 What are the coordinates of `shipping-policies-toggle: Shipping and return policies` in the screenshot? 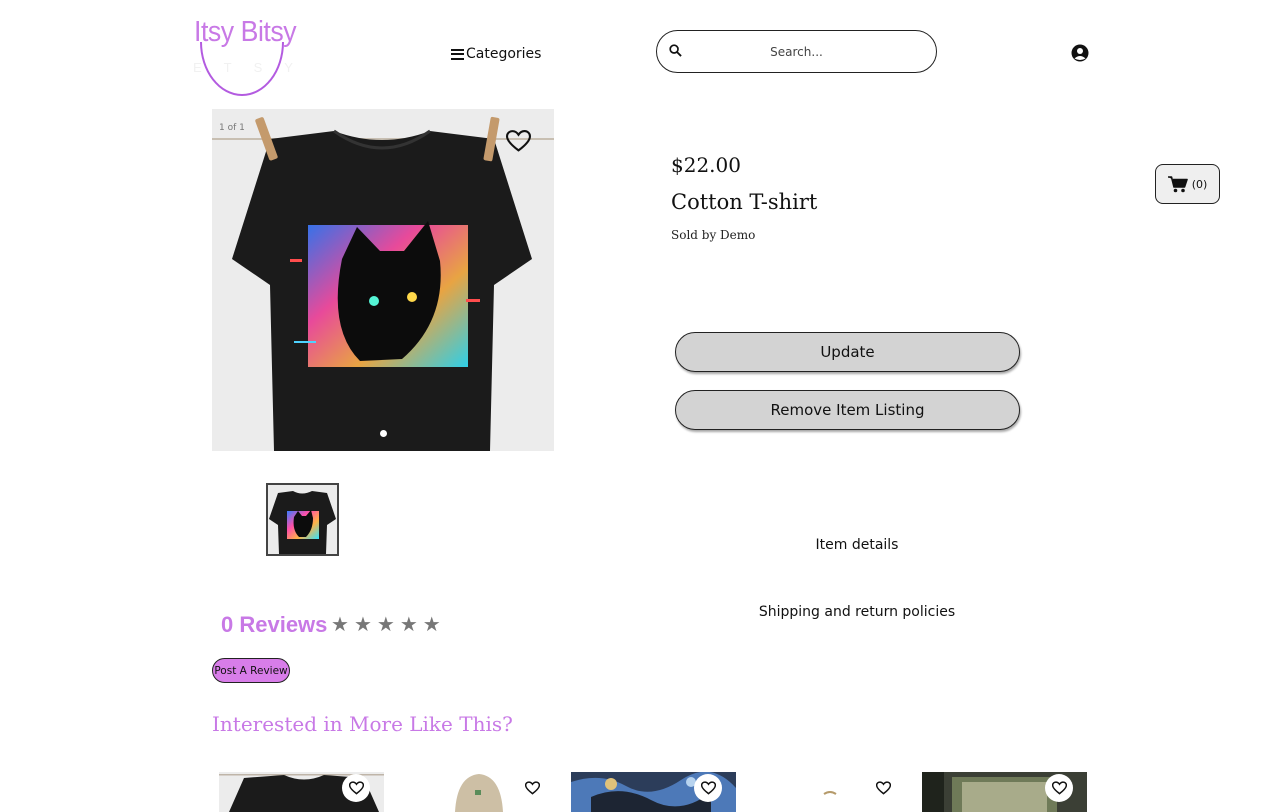 It's located at (857, 612).